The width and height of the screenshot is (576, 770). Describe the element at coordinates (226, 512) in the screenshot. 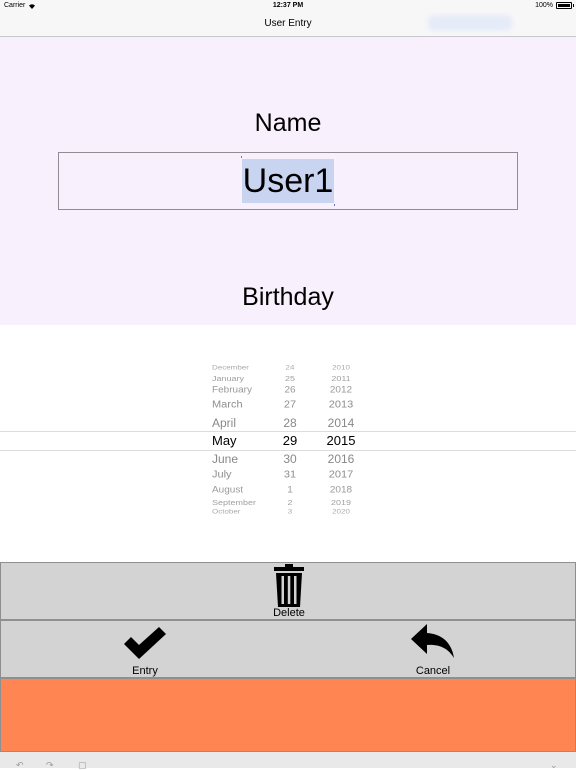

I see `picker-month: October` at that location.